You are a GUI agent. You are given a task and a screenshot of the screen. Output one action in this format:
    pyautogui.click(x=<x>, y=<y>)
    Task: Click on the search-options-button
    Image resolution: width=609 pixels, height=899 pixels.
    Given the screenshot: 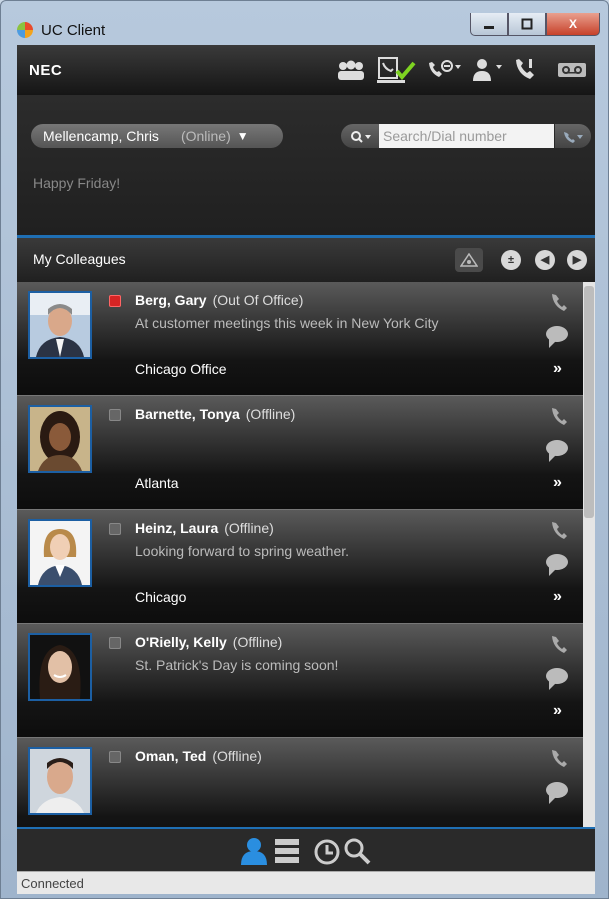 What is the action you would take?
    pyautogui.click(x=361, y=136)
    